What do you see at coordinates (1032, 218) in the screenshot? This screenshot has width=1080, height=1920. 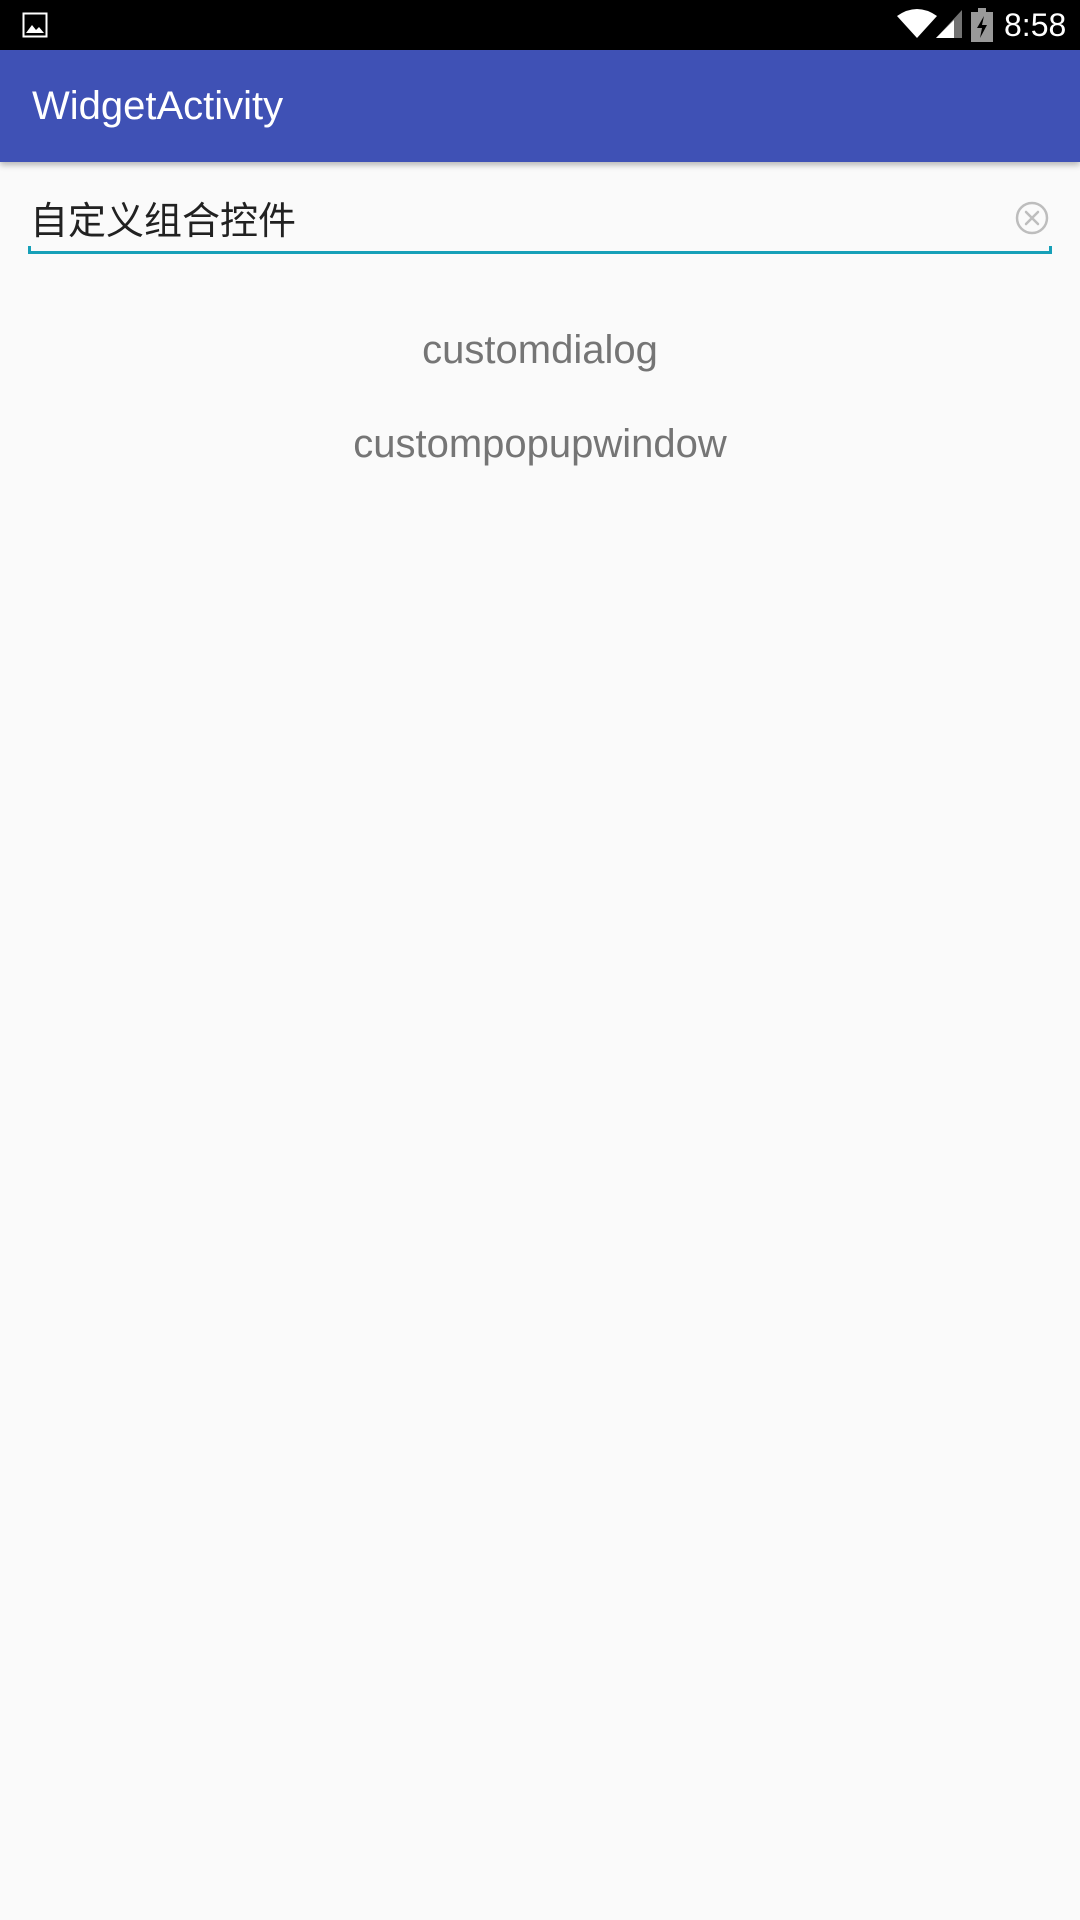 I see `clear-circle-icon` at bounding box center [1032, 218].